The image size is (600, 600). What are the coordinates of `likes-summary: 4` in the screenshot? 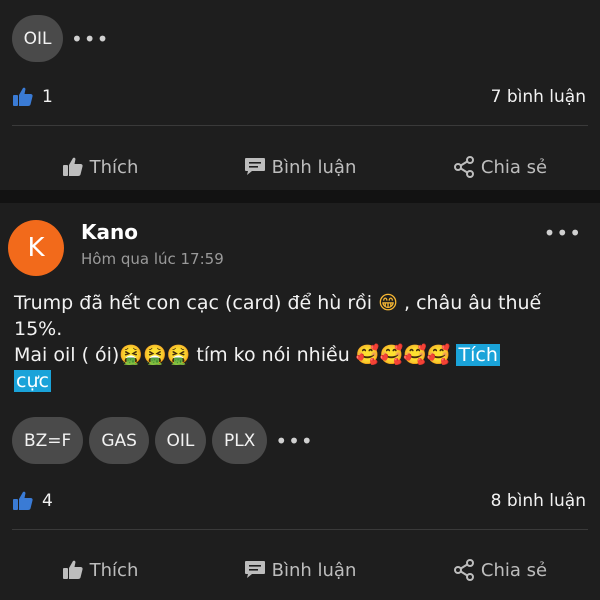 It's located at (32, 501).